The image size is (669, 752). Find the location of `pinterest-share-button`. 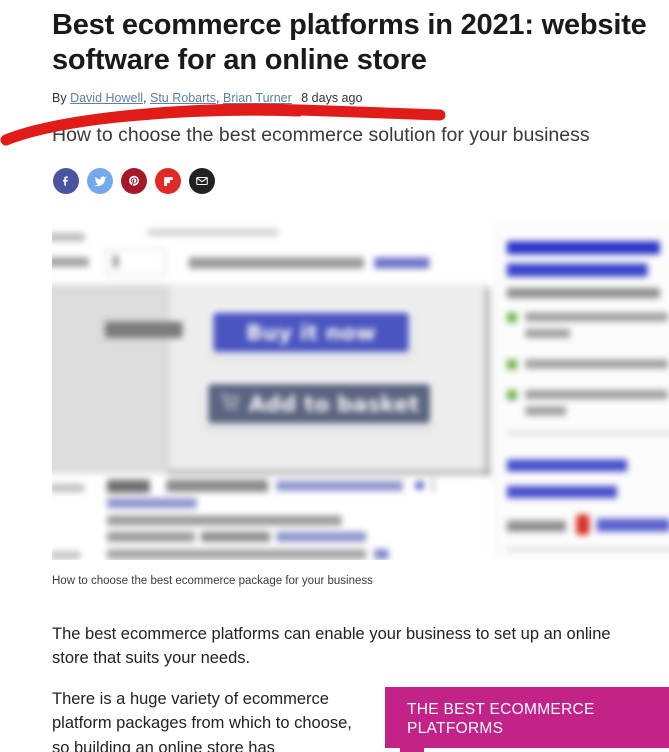

pinterest-share-button is located at coordinates (134, 181).